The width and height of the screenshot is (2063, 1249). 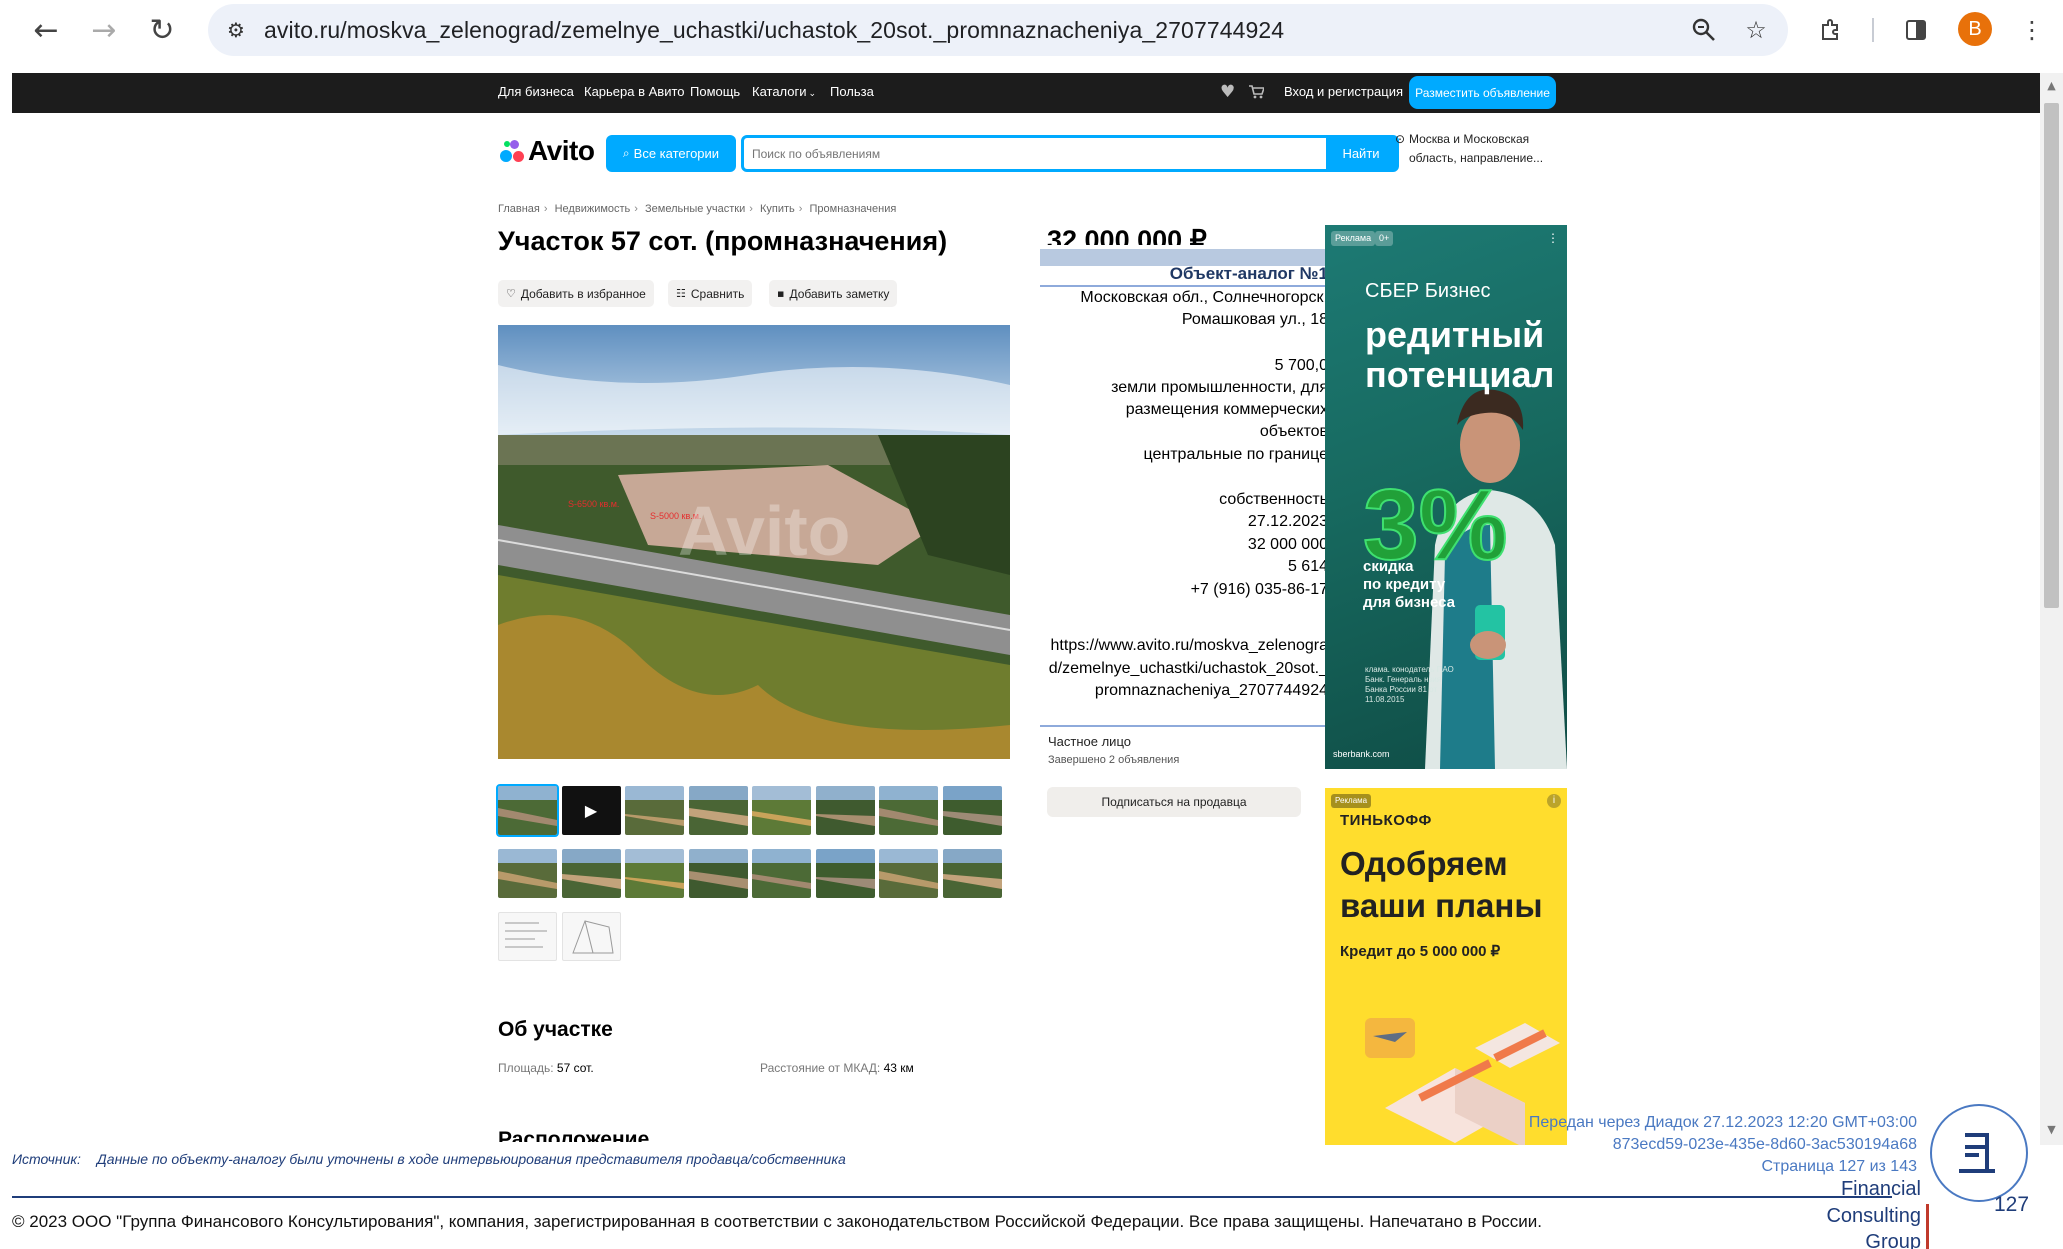 What do you see at coordinates (1184, 726) in the screenshot?
I see `card-divider-bottom` at bounding box center [1184, 726].